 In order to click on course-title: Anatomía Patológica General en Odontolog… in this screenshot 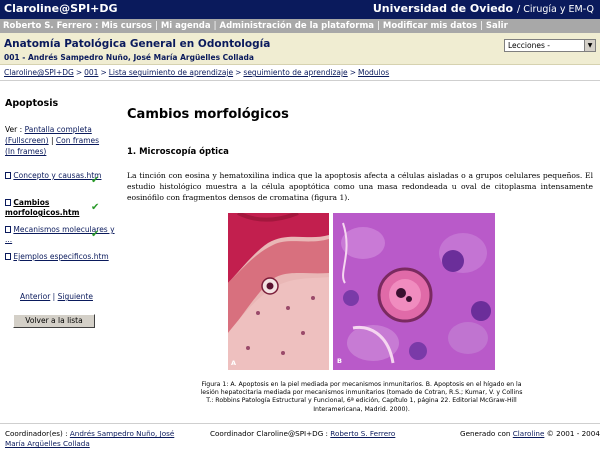, I will do `click(137, 44)`.